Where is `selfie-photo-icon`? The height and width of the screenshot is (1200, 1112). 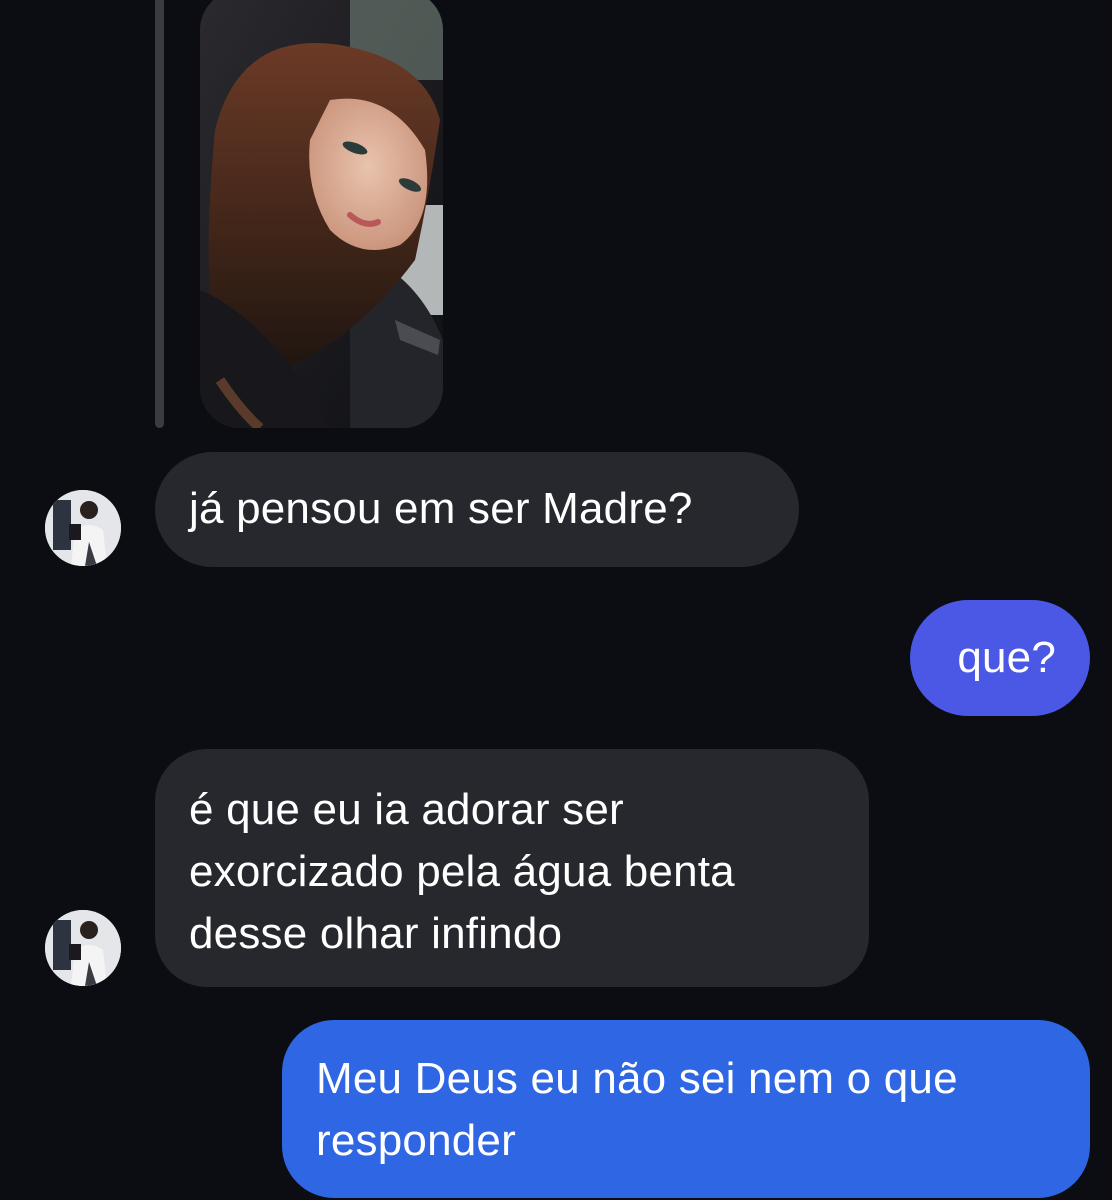
selfie-photo-icon is located at coordinates (321, 214).